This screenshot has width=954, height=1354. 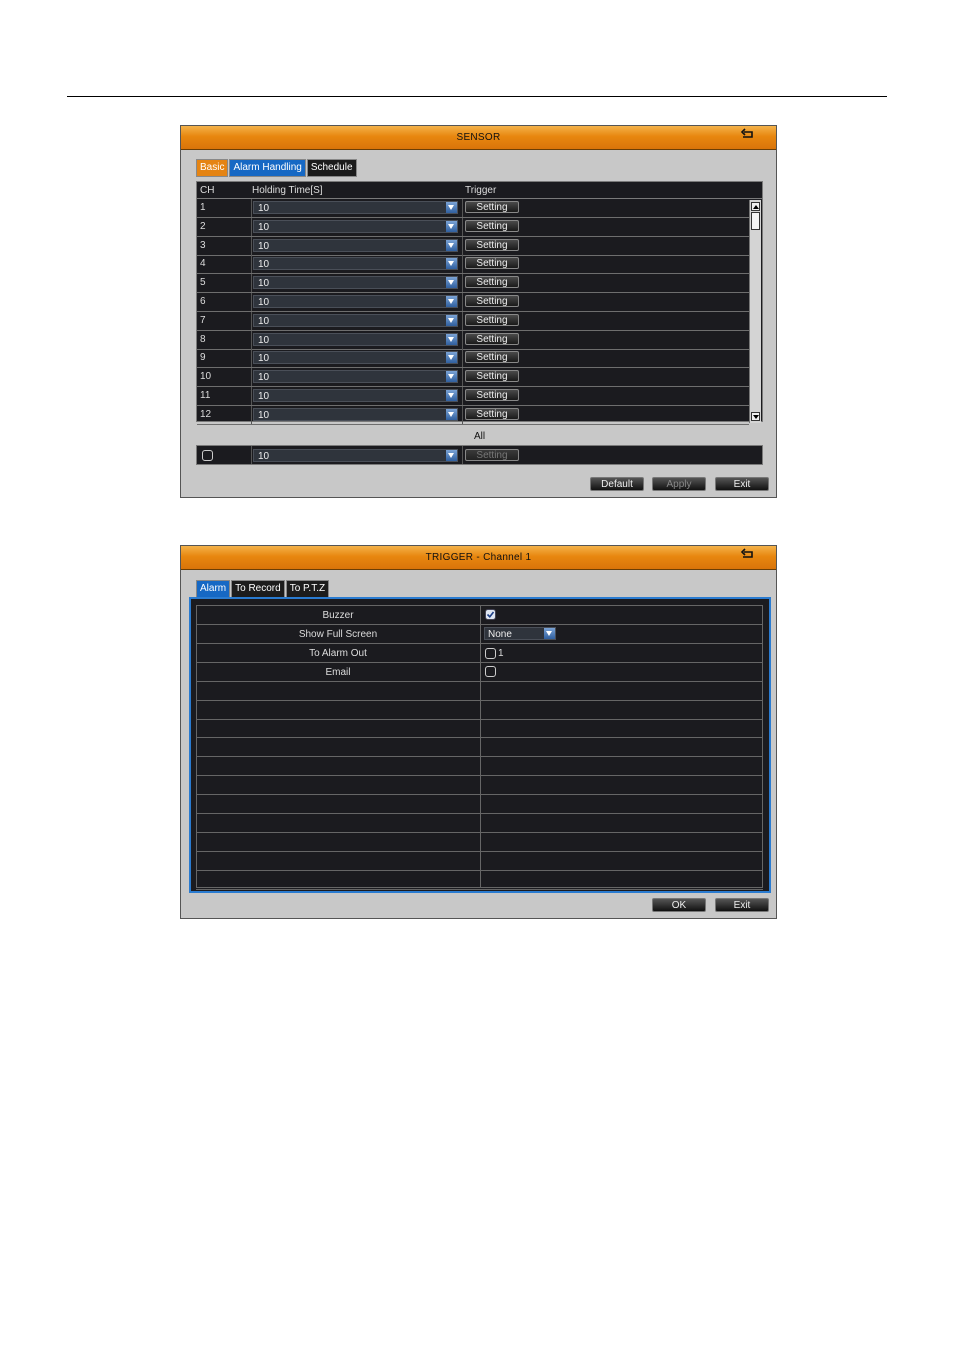 What do you see at coordinates (207, 455) in the screenshot?
I see `all-checkbox` at bounding box center [207, 455].